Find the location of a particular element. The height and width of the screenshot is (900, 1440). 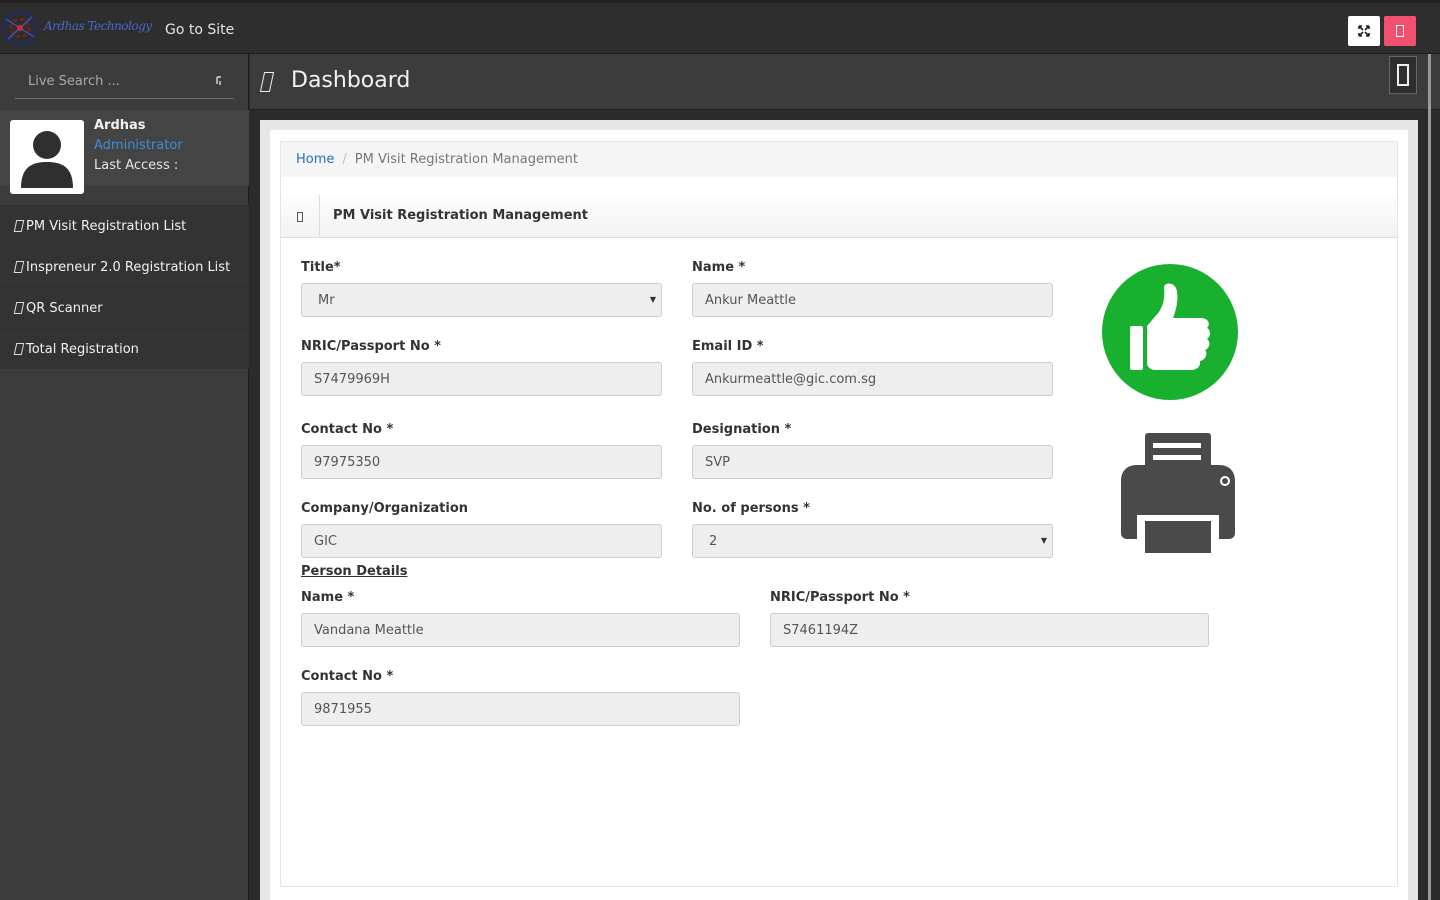

title-select: Mr ▼ is located at coordinates (481, 300).